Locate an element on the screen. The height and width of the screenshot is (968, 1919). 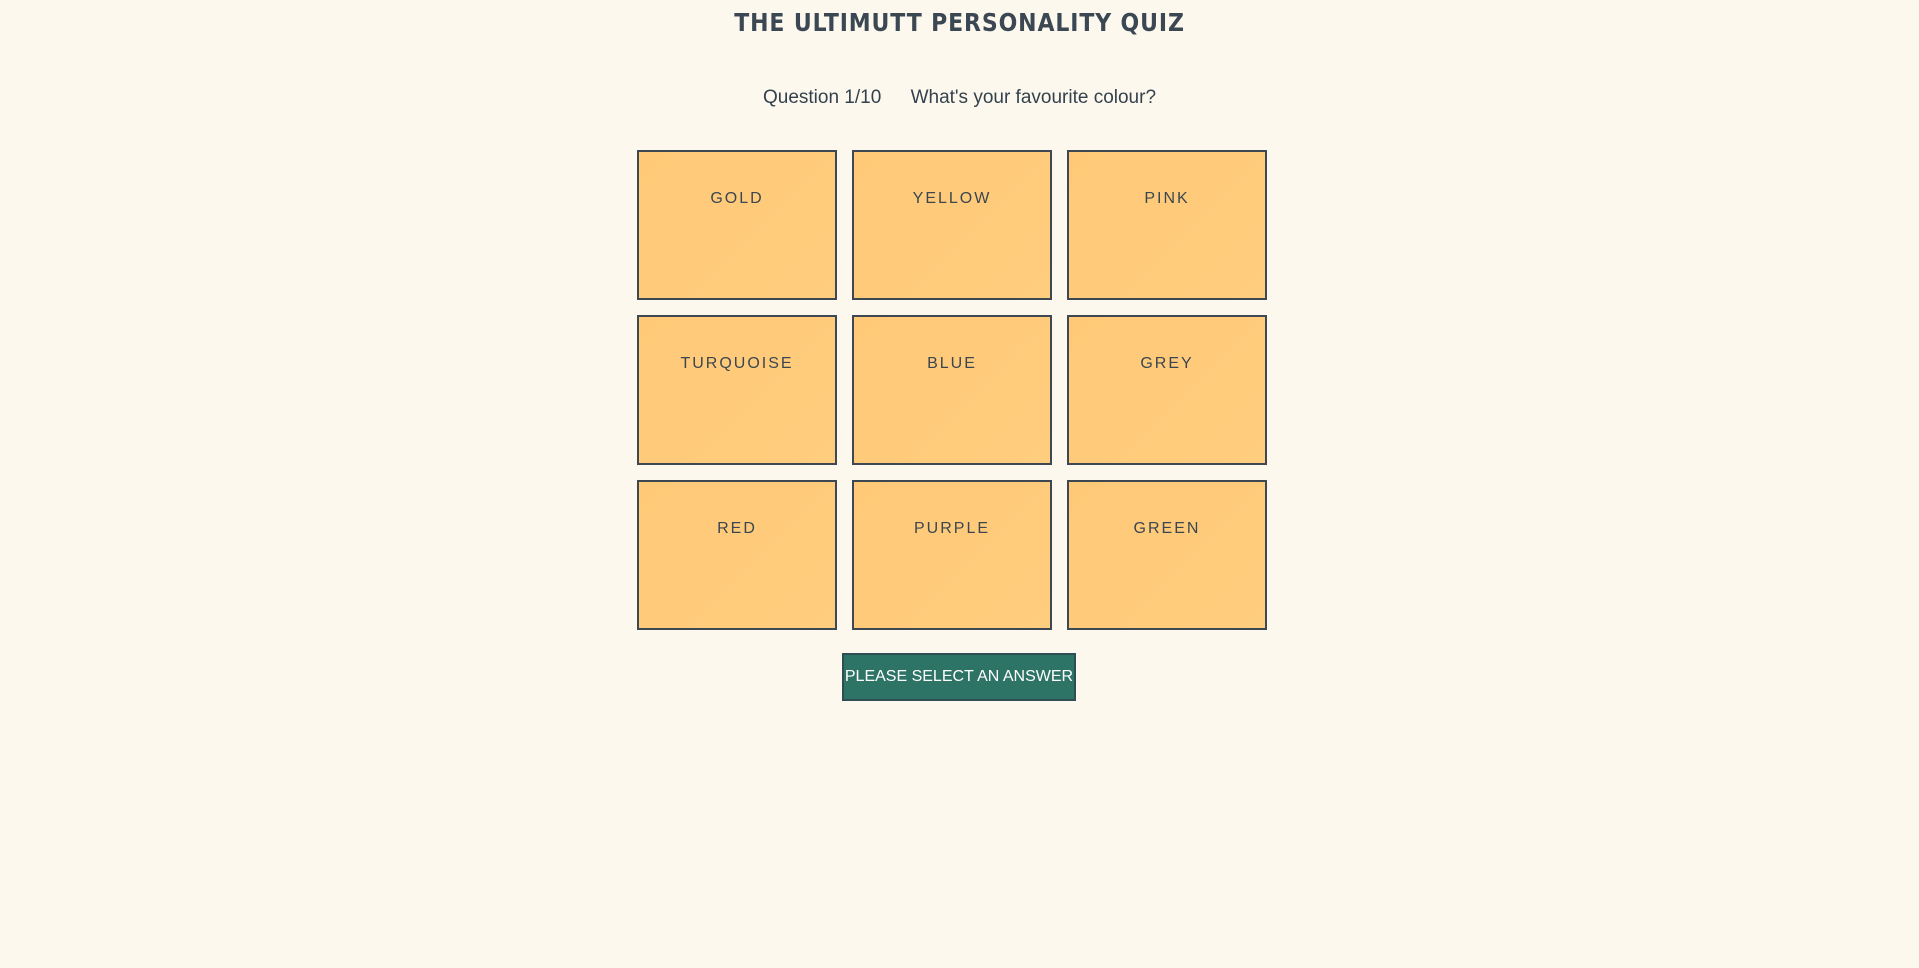
answer-label: PURPLE is located at coordinates (952, 528).